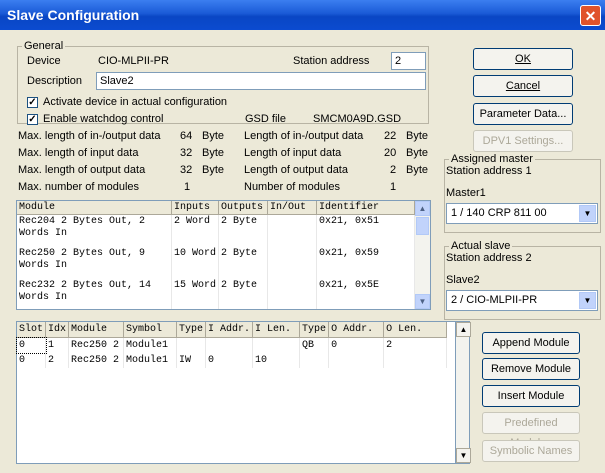  What do you see at coordinates (390, 153) in the screenshot?
I see `input-length-value: 20` at bounding box center [390, 153].